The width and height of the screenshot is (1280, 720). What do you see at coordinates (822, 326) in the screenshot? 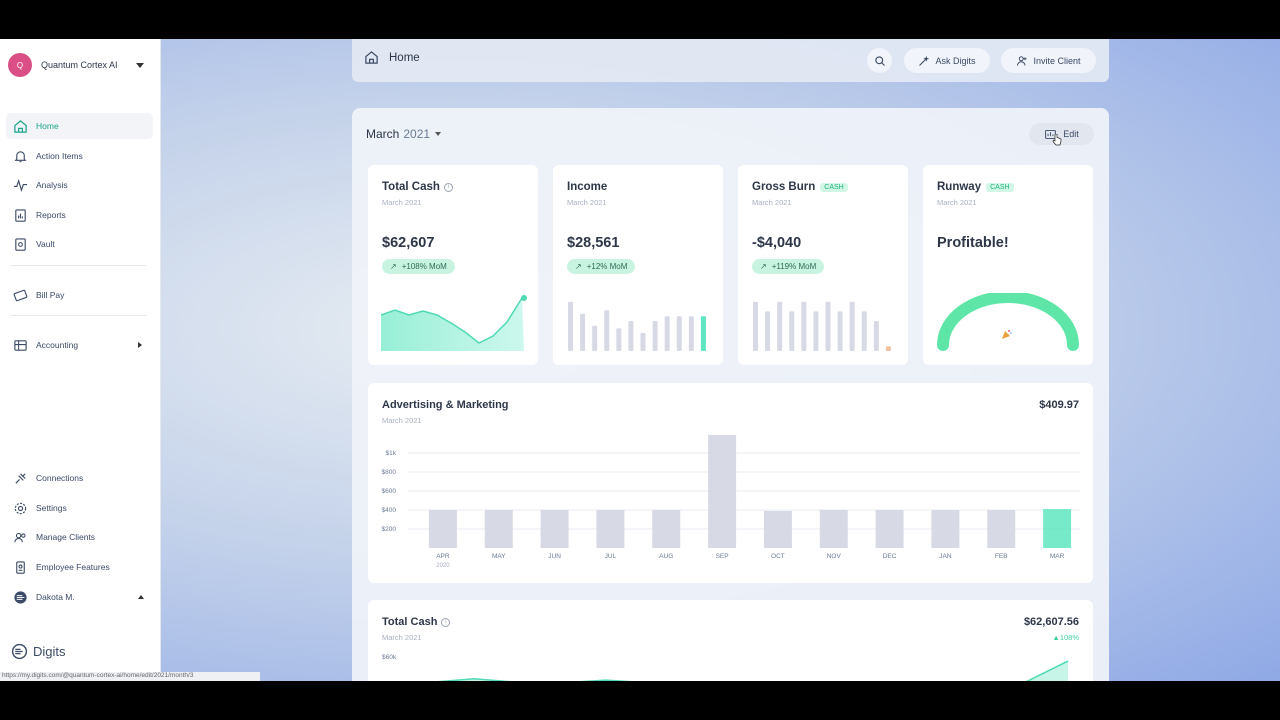
I see `gross-burn-bar-chart` at bounding box center [822, 326].